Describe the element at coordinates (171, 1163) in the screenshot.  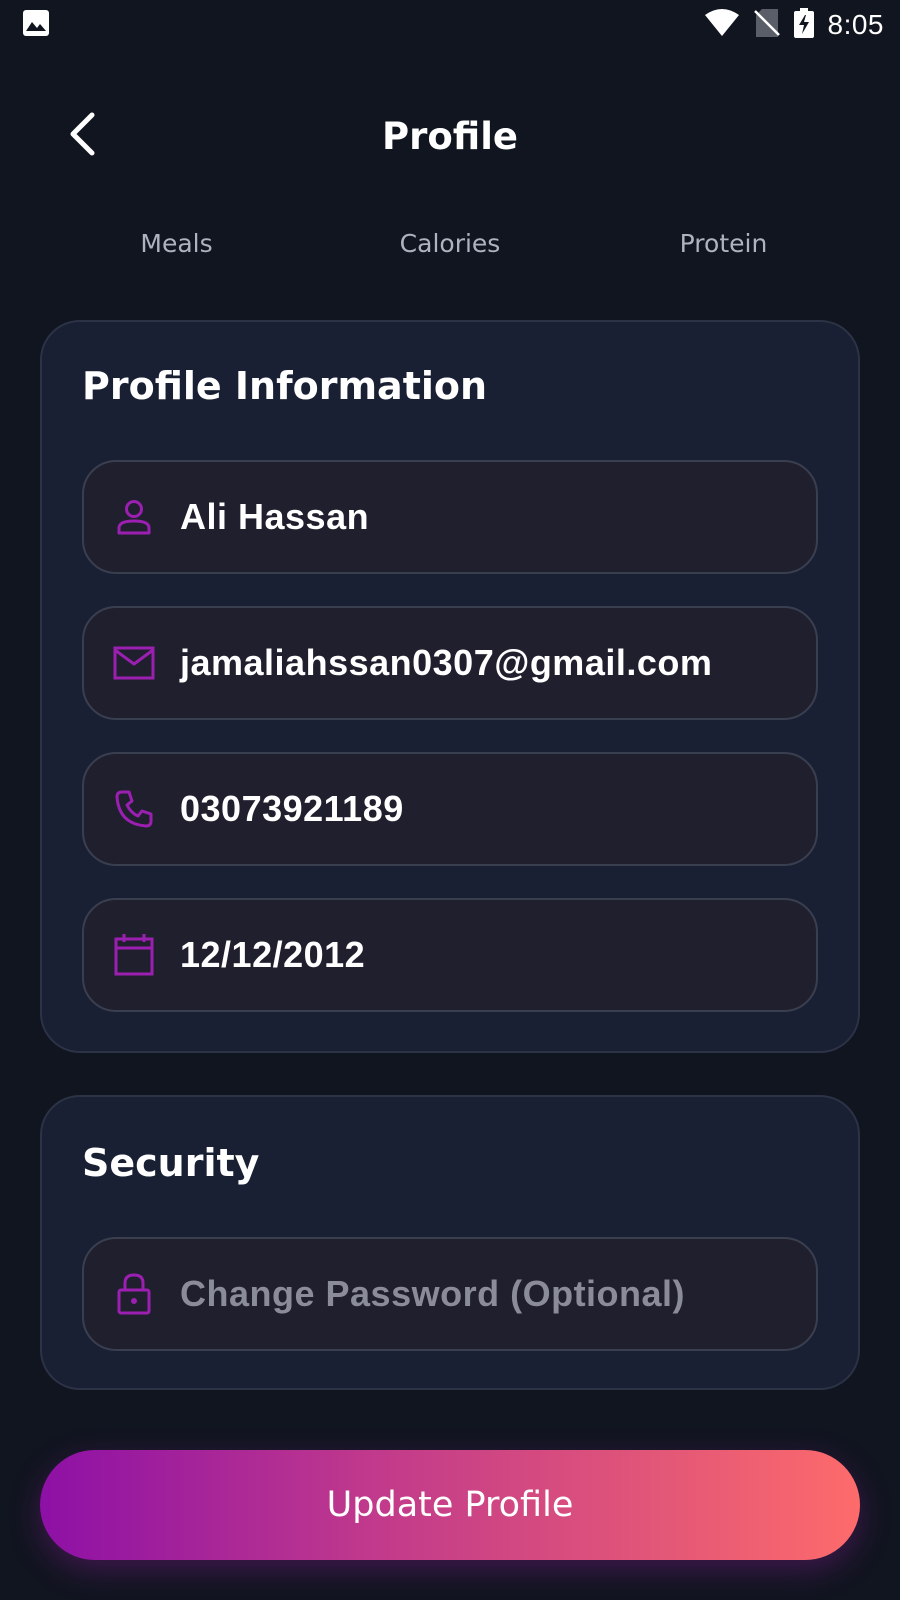
I see `security-title: Security` at that location.